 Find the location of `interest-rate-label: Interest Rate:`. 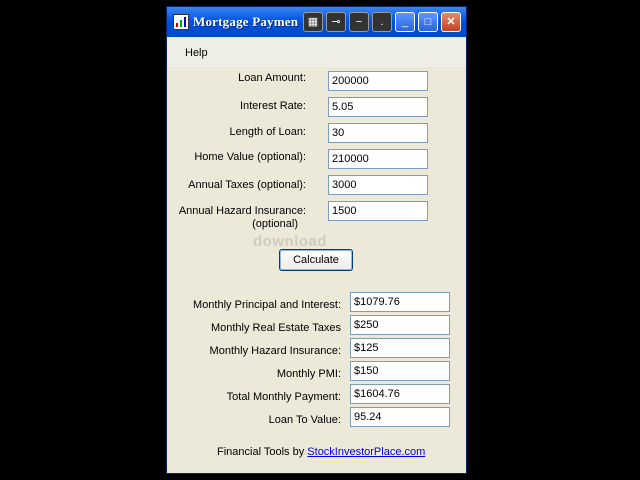

interest-rate-label: Interest Rate: is located at coordinates (272, 106).